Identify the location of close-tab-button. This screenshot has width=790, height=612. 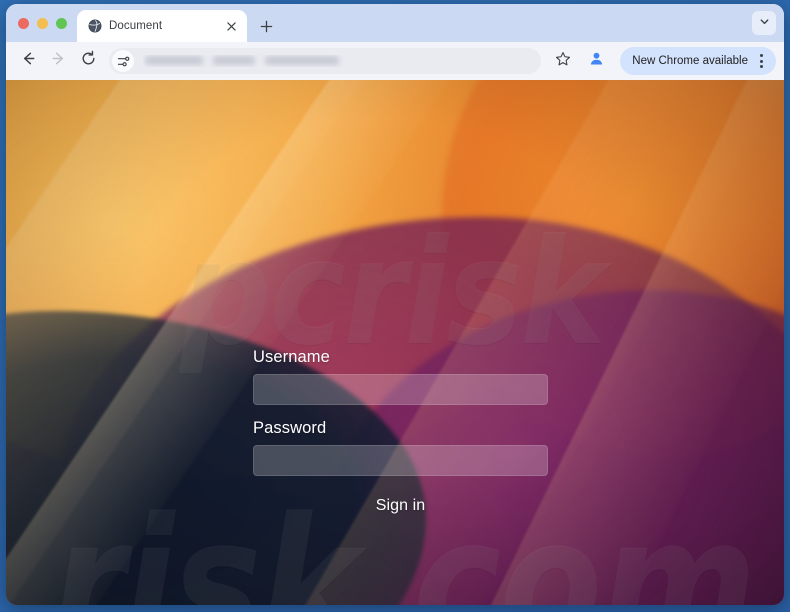
(231, 26).